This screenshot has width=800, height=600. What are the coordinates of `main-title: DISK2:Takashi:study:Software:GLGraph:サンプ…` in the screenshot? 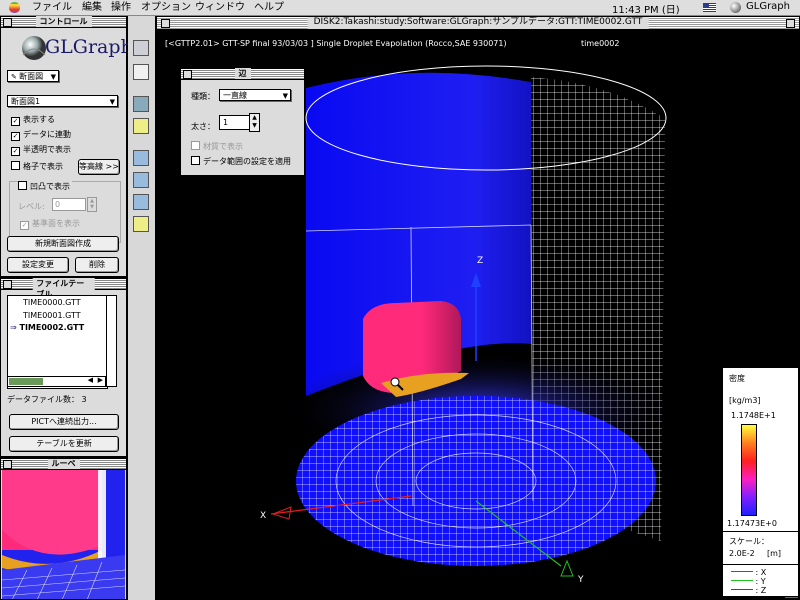 It's located at (478, 23).